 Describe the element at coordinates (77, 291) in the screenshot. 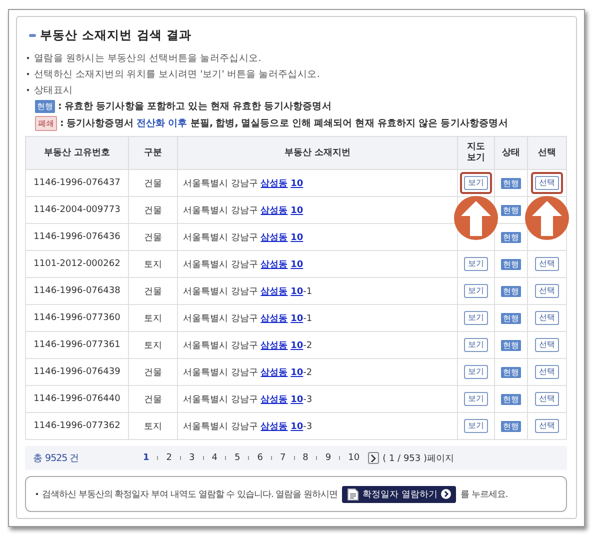

I see `table-cell: 1146-1996-076438` at that location.